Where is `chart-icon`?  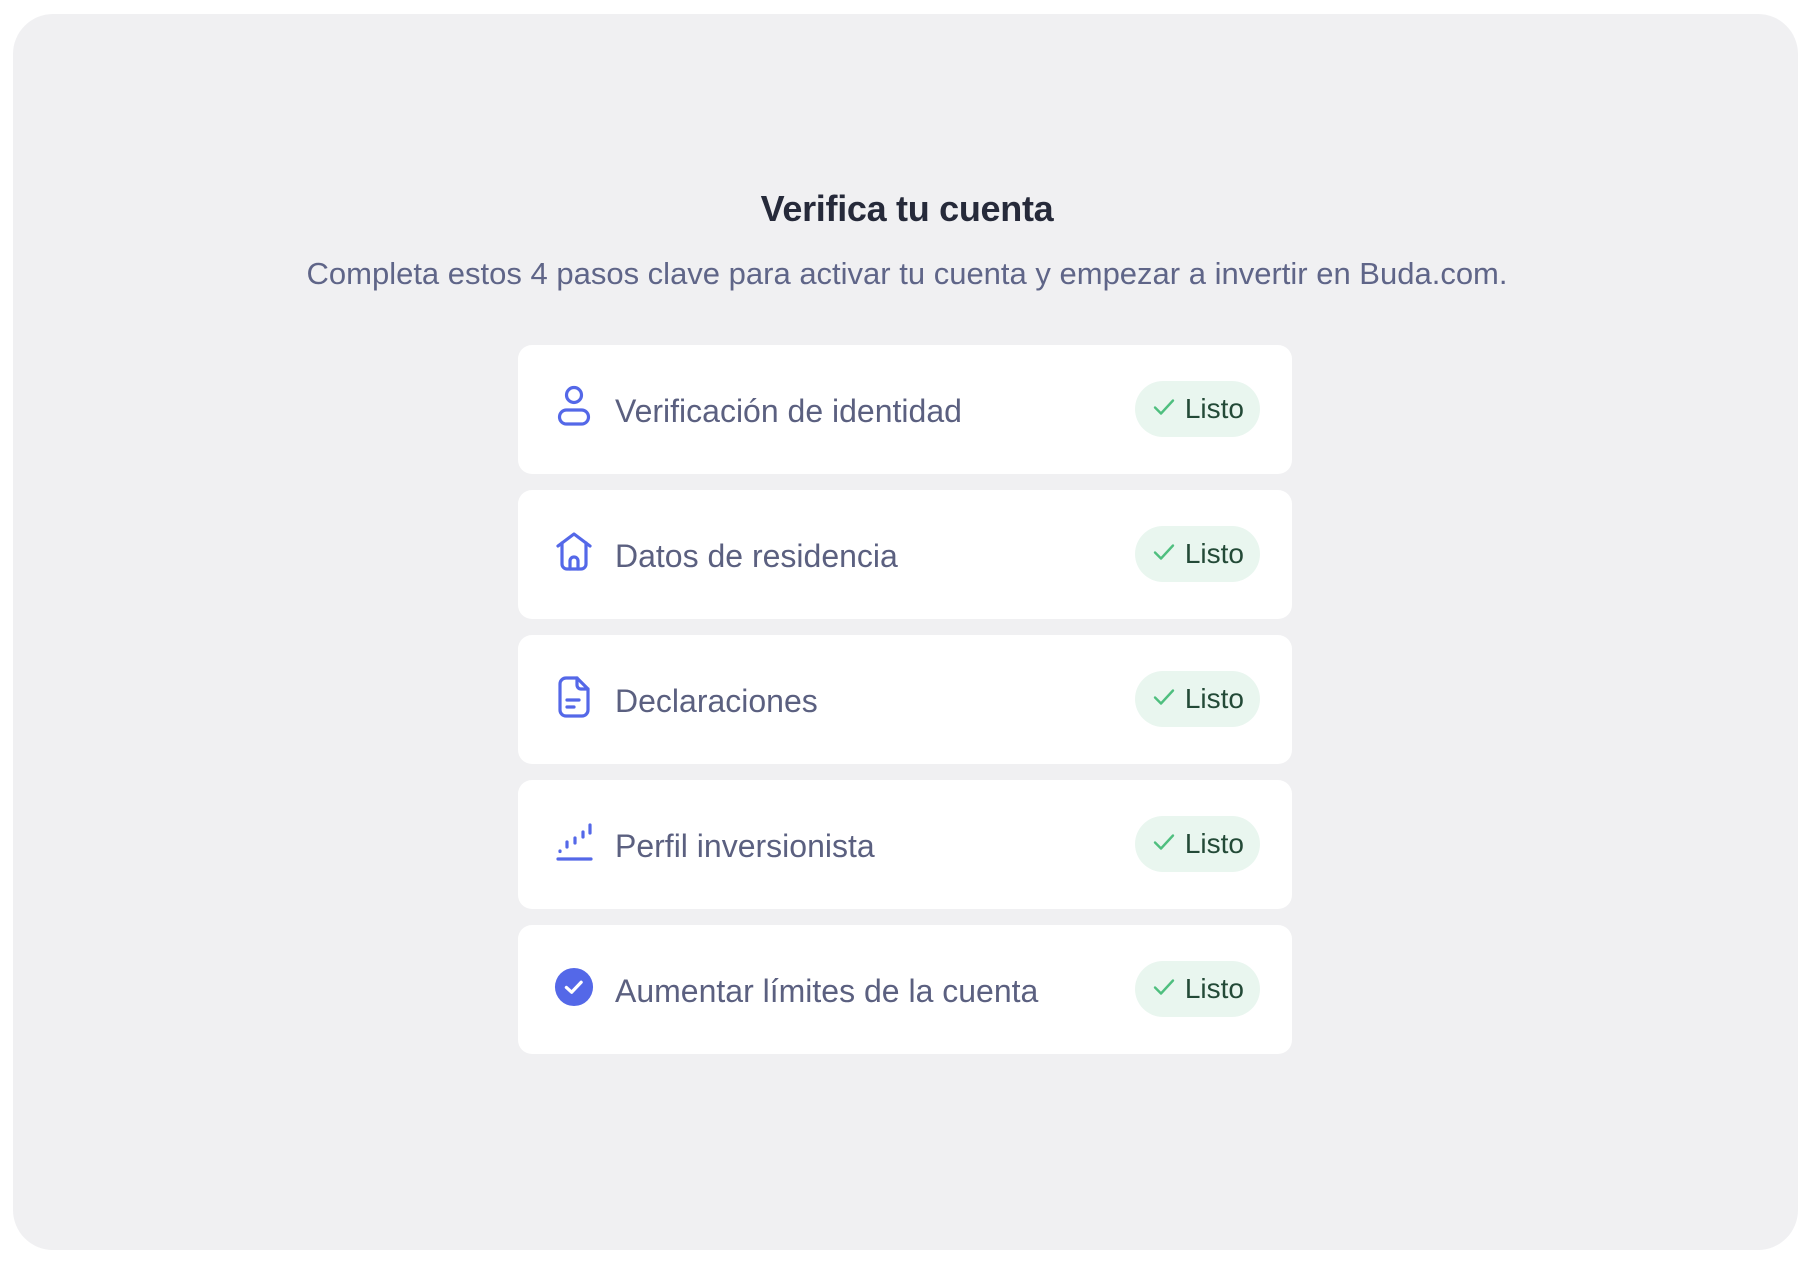 chart-icon is located at coordinates (574, 842).